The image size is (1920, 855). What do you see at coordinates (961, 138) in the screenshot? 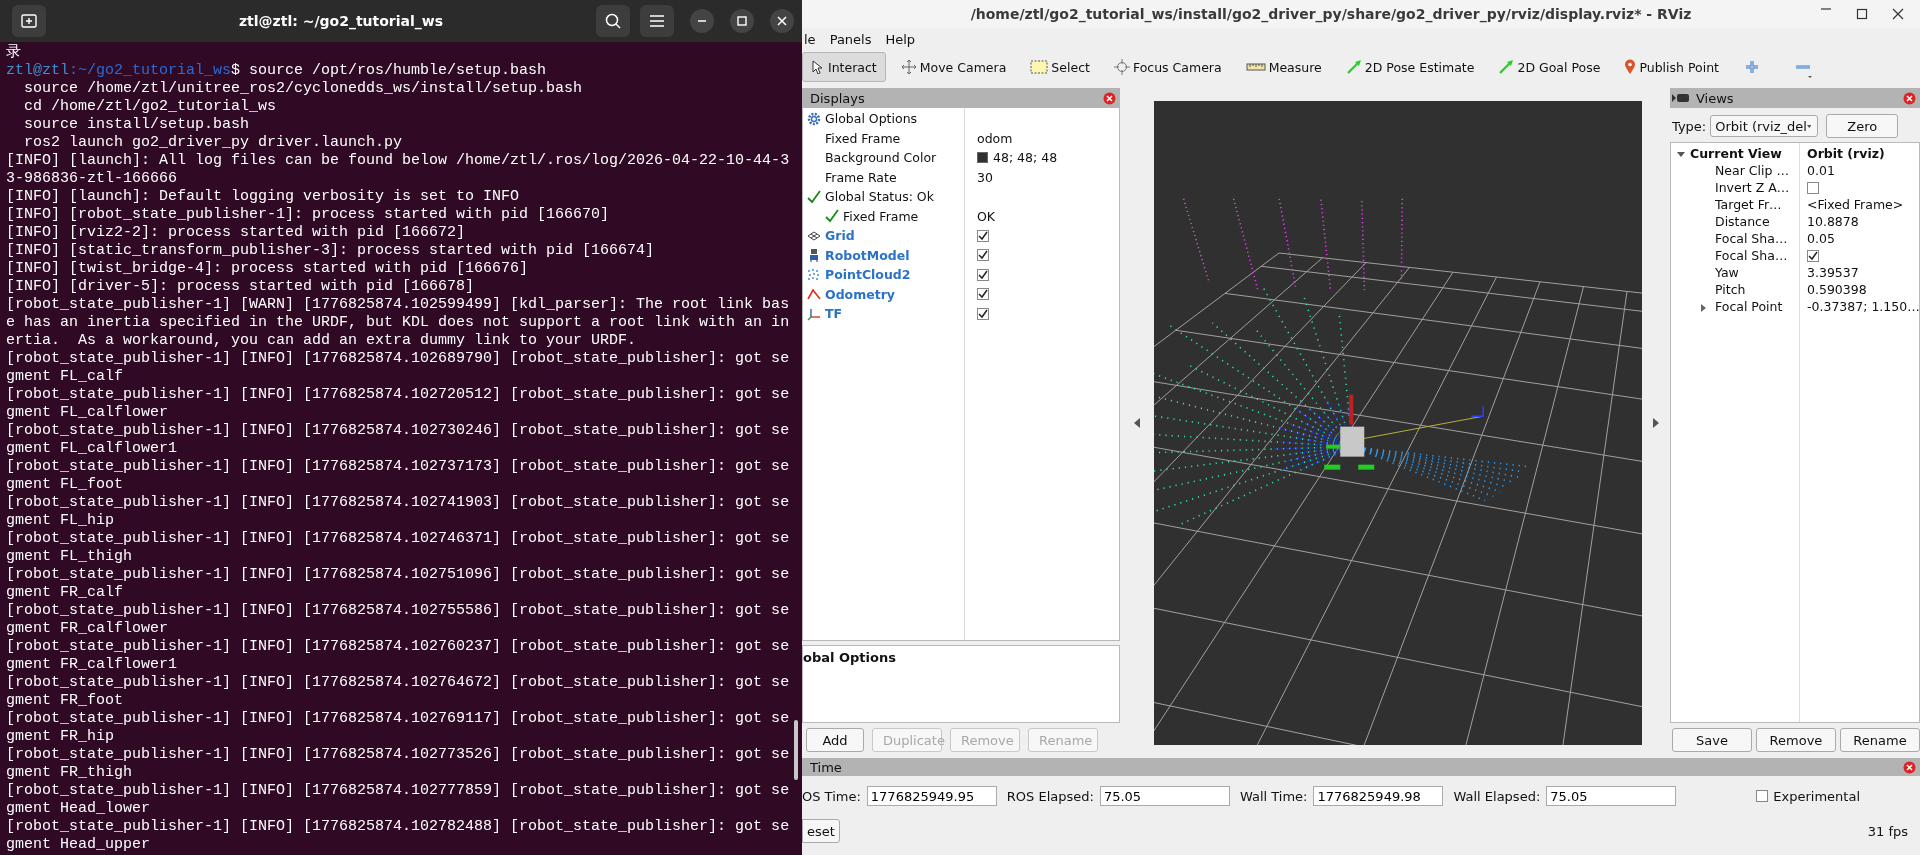
I see `tree-item: Fixed Frame odom` at bounding box center [961, 138].